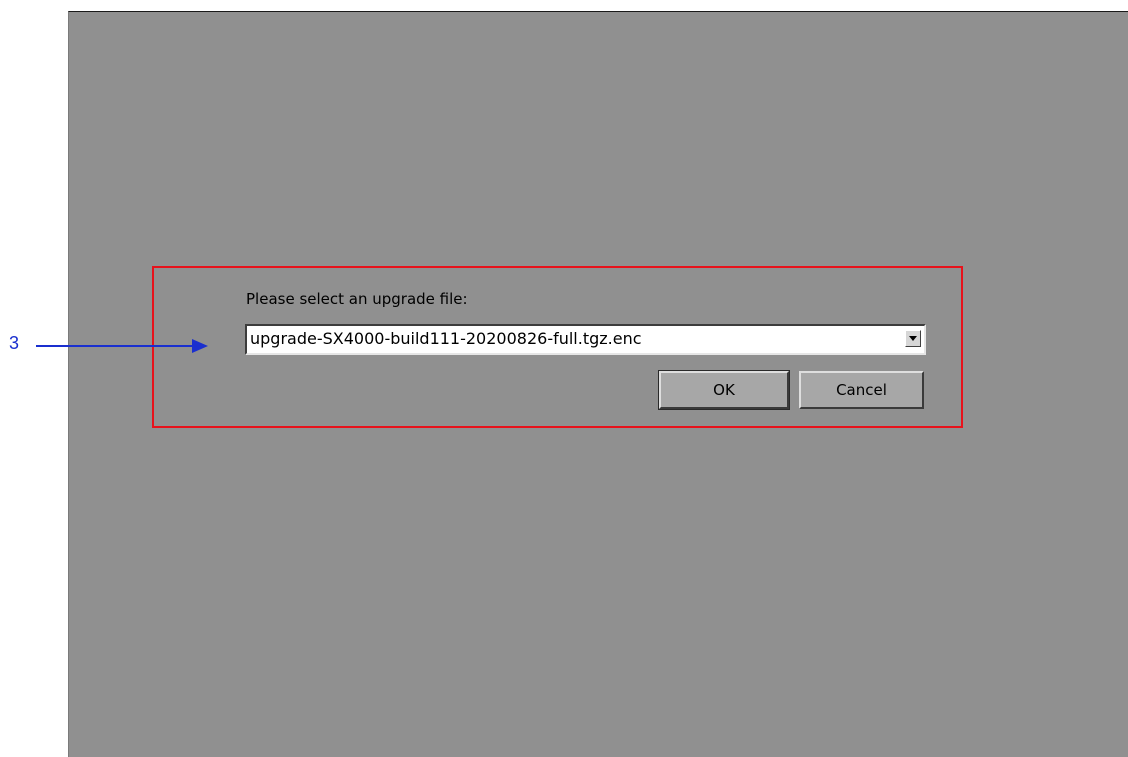 The width and height of the screenshot is (1128, 757). What do you see at coordinates (724, 390) in the screenshot?
I see `ok-button: OK` at bounding box center [724, 390].